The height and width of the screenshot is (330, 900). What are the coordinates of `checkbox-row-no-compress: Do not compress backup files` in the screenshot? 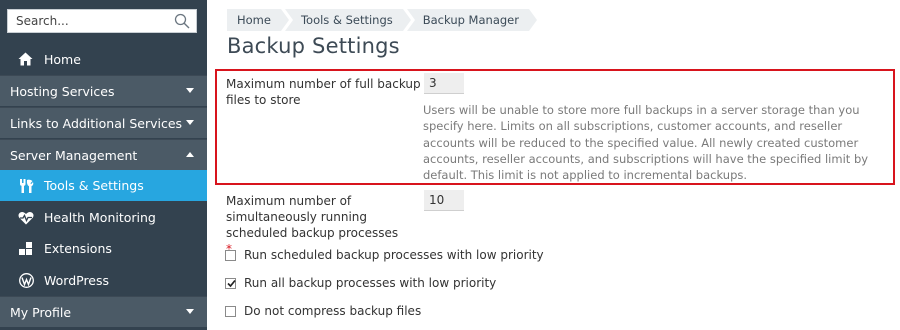 It's located at (323, 311).